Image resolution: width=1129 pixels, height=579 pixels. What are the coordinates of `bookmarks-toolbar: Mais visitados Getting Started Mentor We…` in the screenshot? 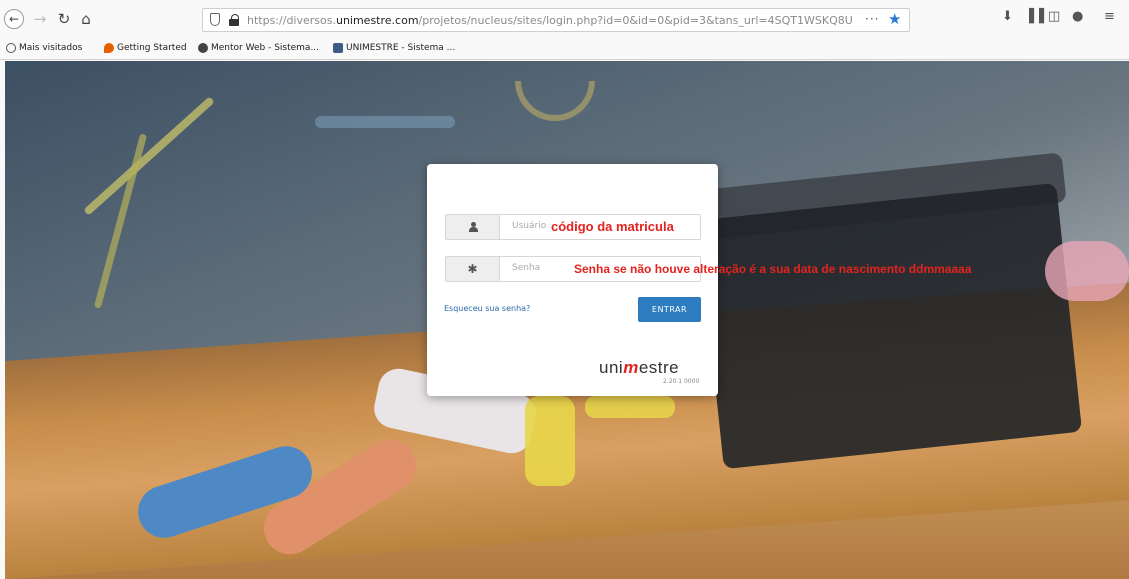 It's located at (564, 48).